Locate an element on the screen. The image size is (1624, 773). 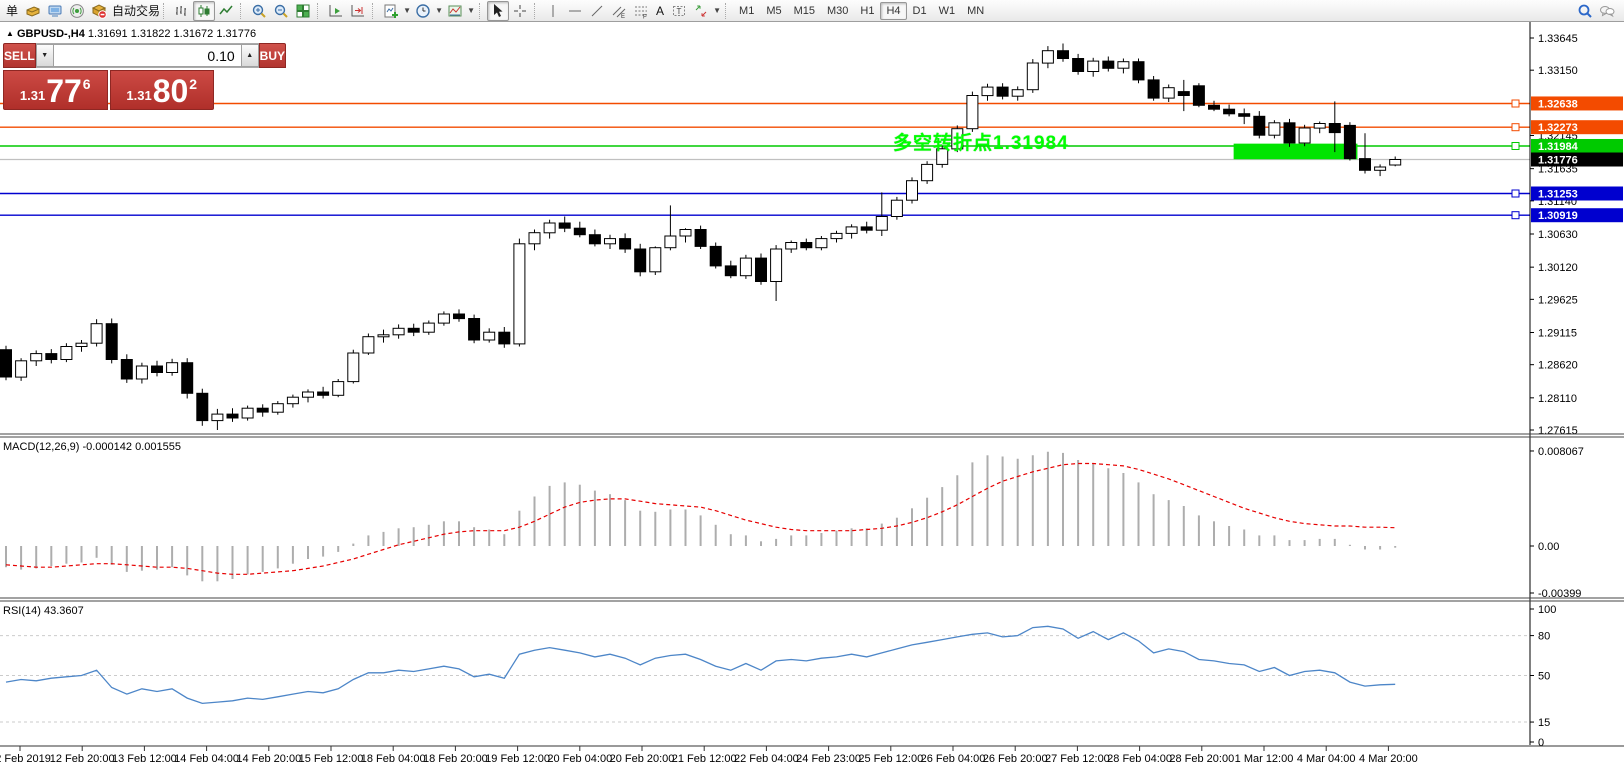
new-order-icon: 单 is located at coordinates (12, 11).